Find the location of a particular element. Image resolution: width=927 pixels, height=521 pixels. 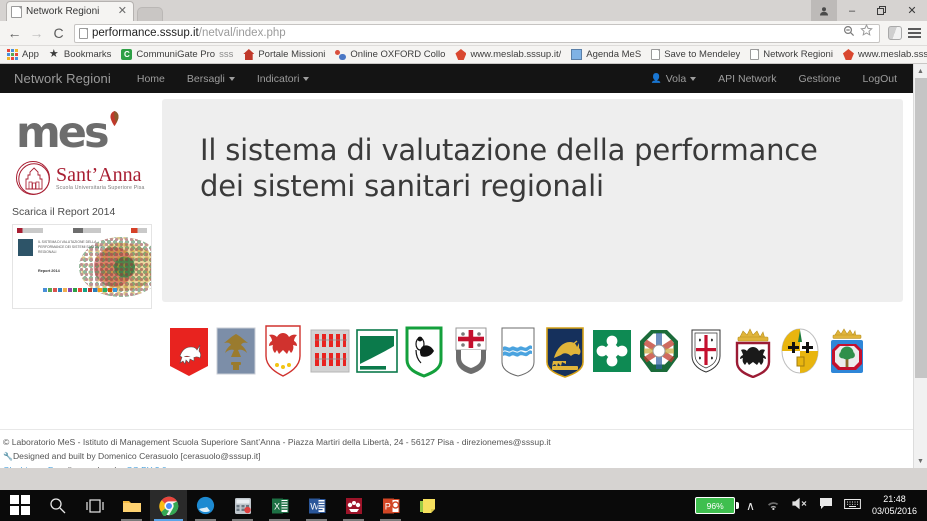

nav-logout: LogOut is located at coordinates (880, 79).